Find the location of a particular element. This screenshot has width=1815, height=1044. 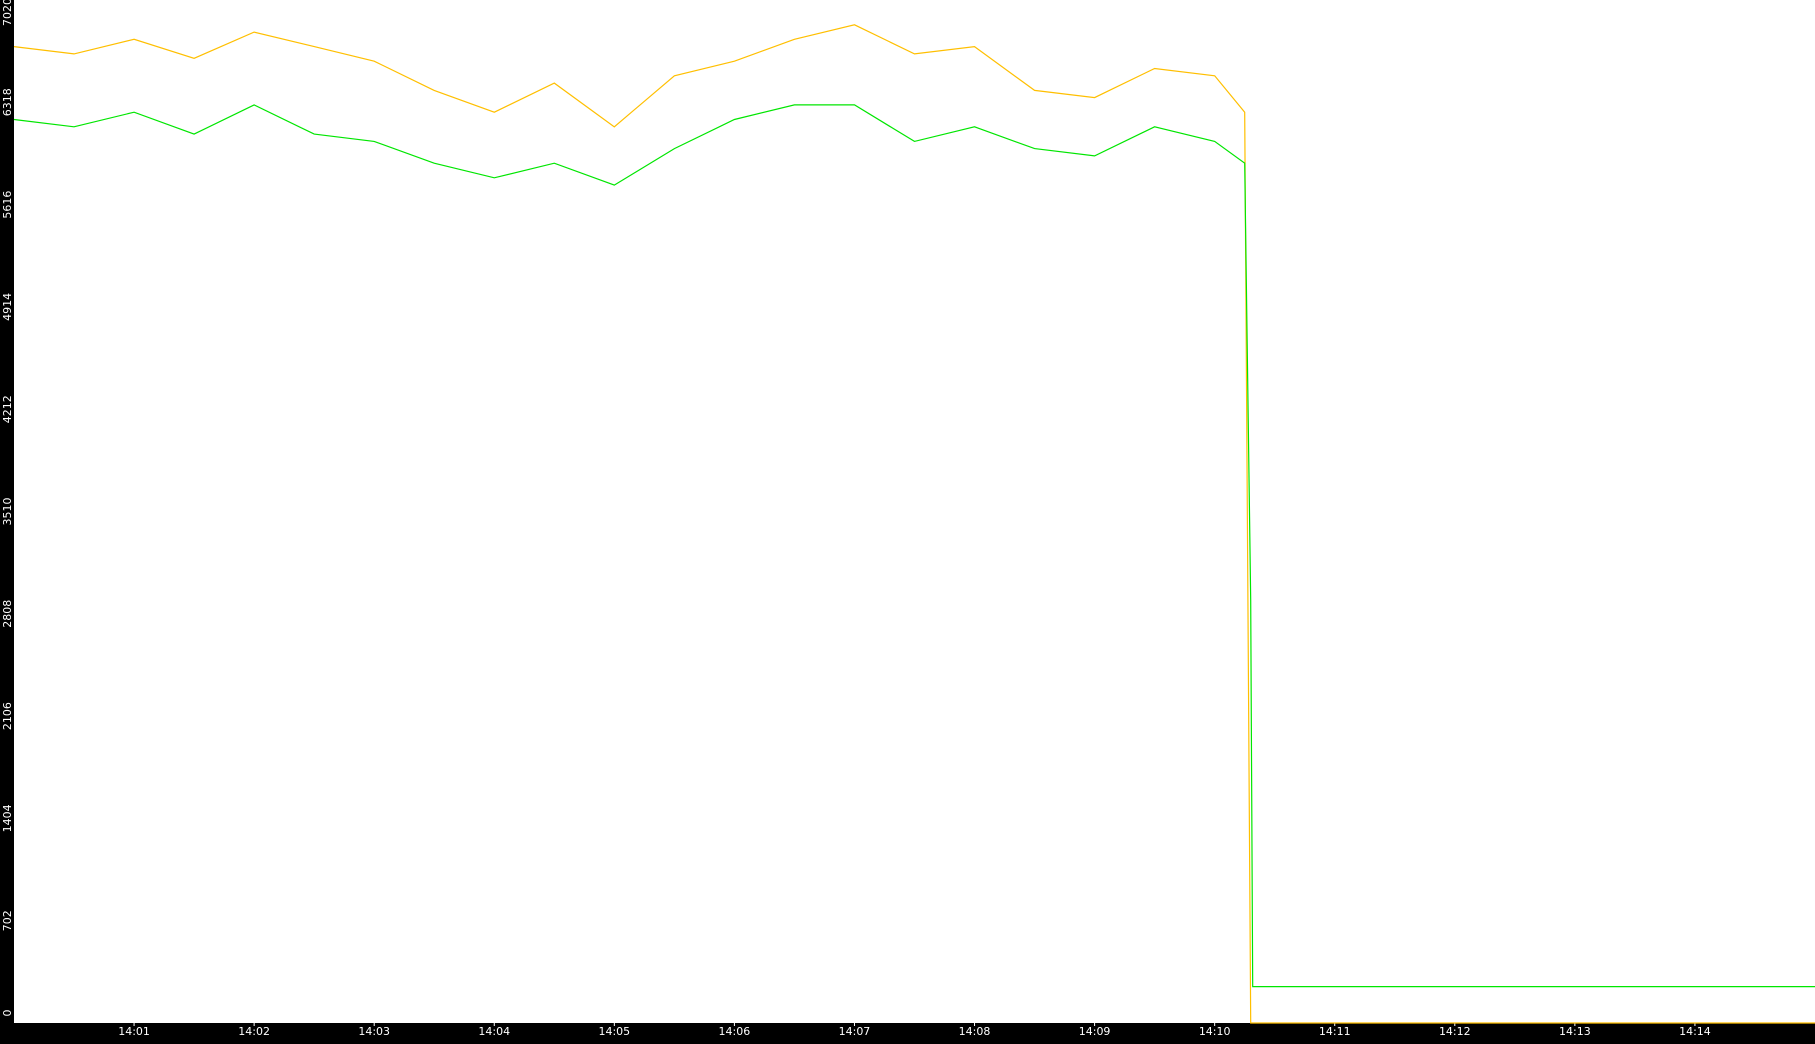

y-tick-label: 5616 is located at coordinates (7, 205).